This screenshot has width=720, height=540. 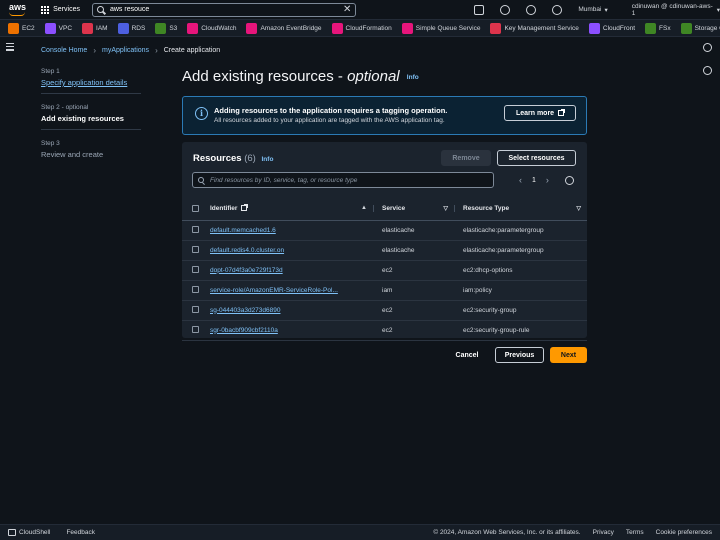 I want to click on favorite-item: Simple Queue Service, so click(x=441, y=28).